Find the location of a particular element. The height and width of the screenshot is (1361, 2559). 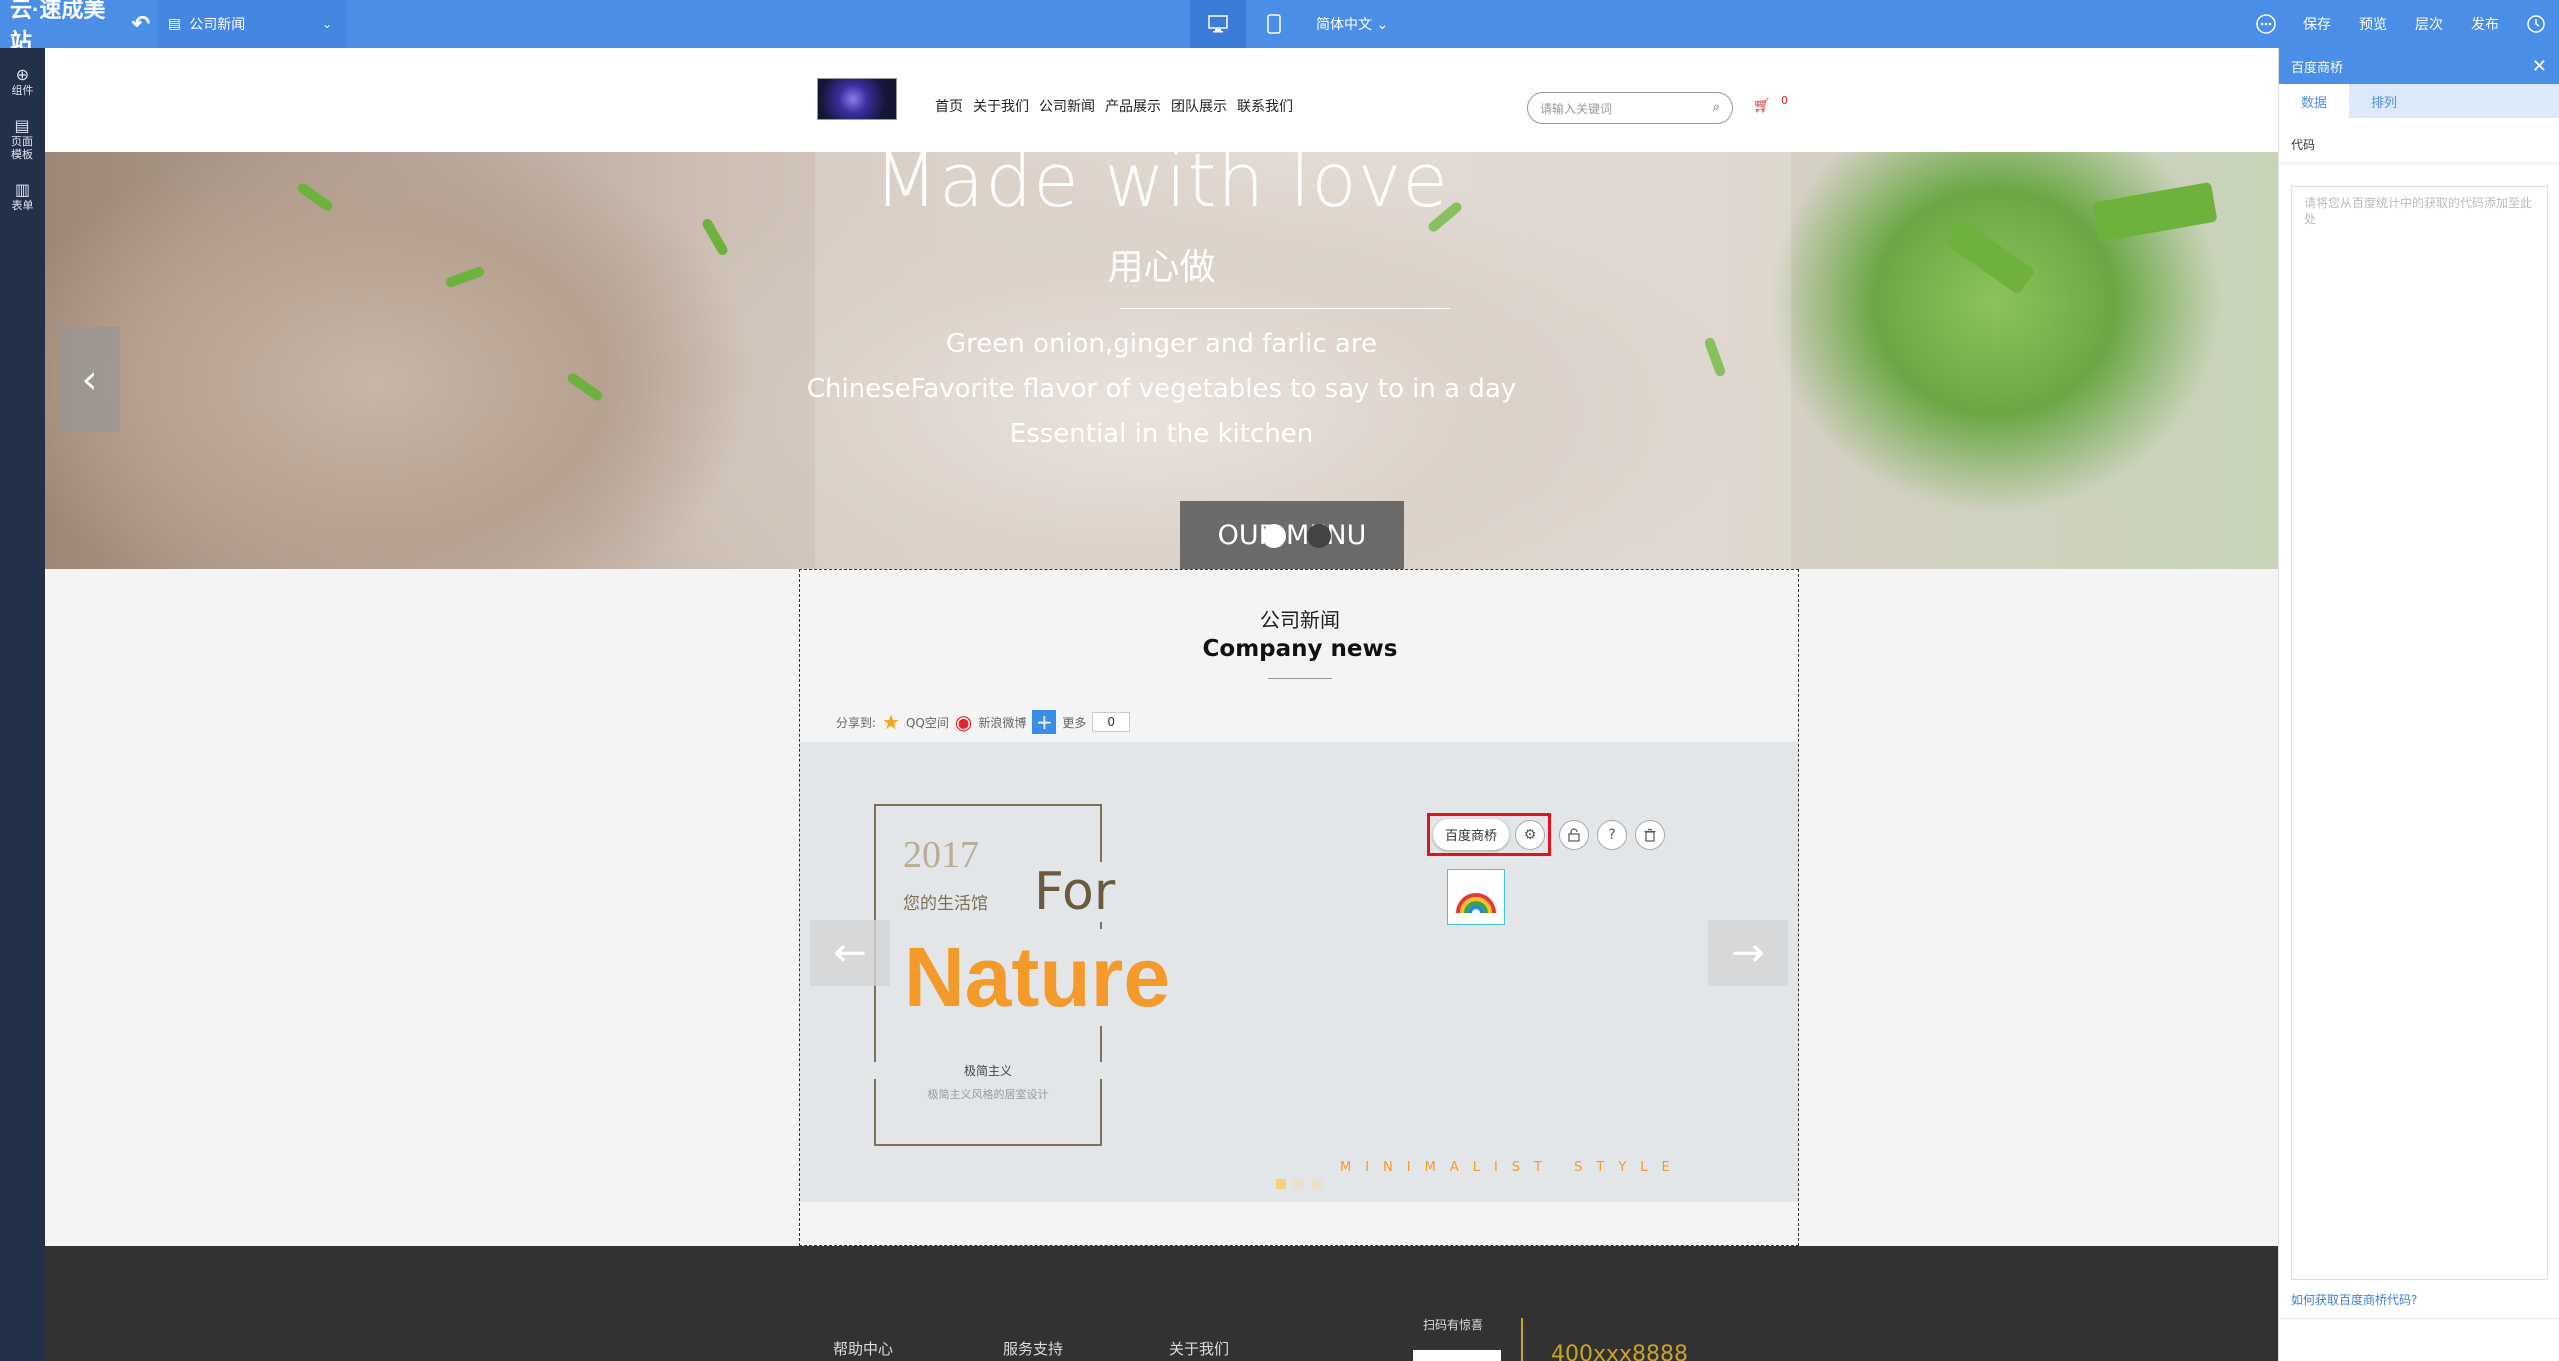

section-divider is located at coordinates (1300, 678).